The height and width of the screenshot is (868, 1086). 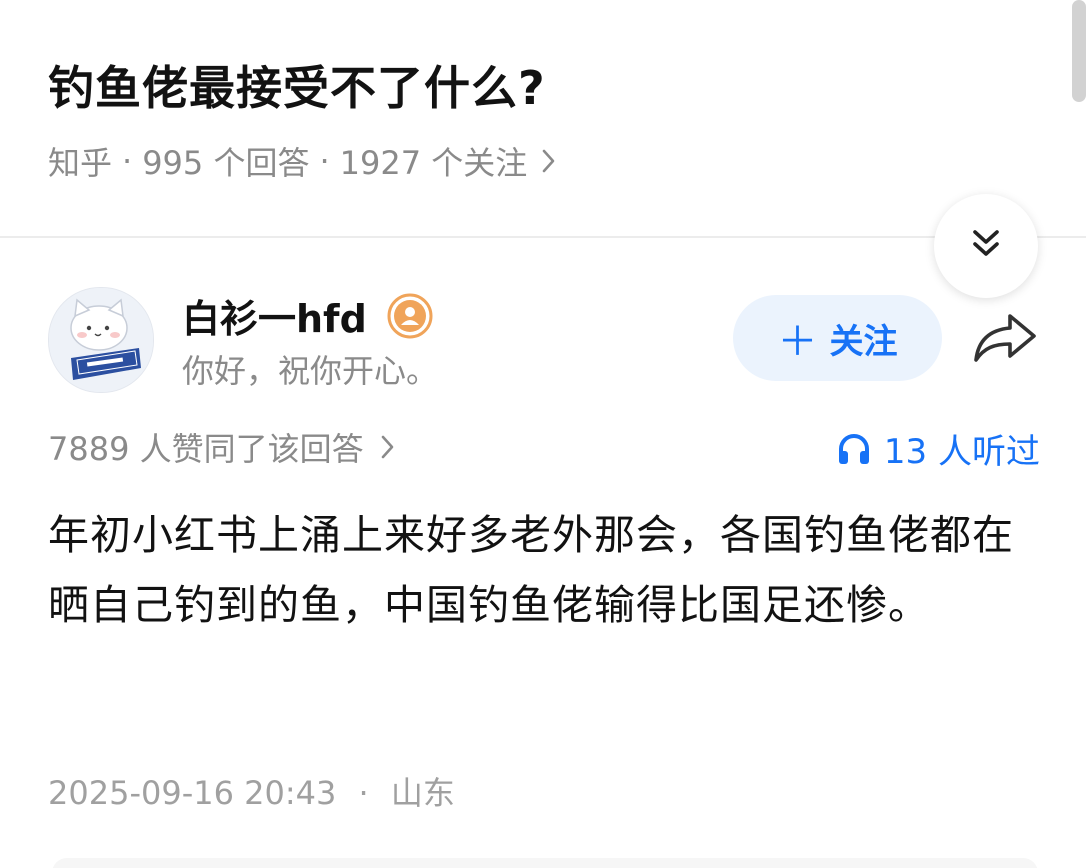 I want to click on avatar, so click(x=101, y=340).